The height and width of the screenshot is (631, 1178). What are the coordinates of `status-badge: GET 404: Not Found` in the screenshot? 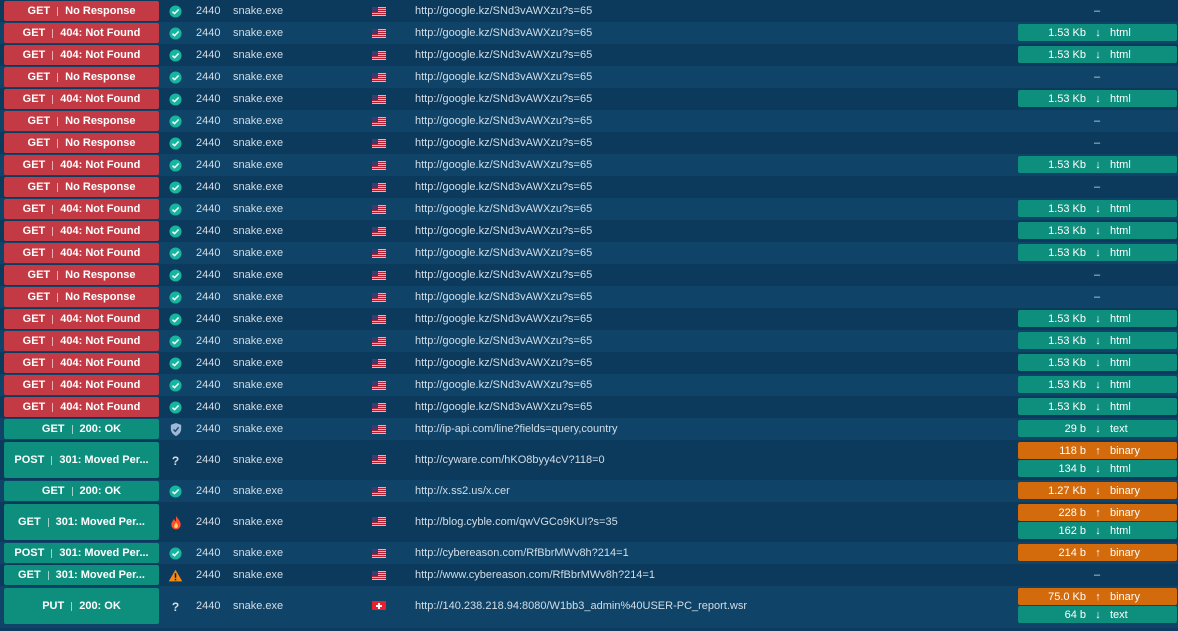 It's located at (81, 253).